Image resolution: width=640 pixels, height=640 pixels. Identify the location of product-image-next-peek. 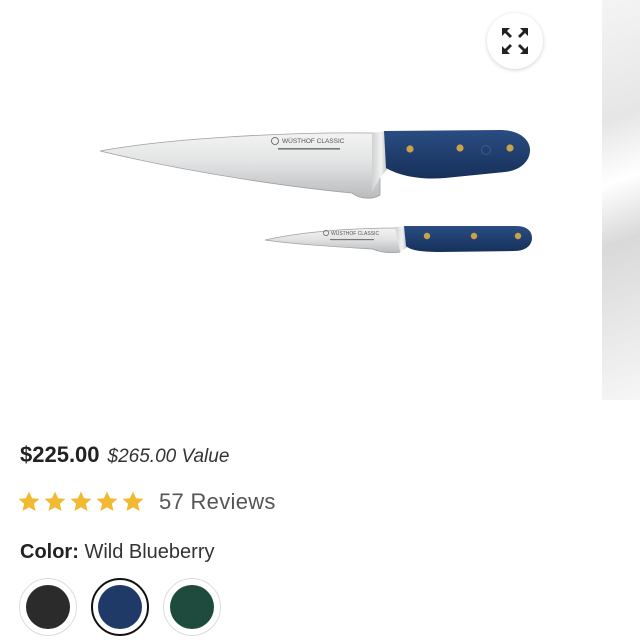
(621, 200).